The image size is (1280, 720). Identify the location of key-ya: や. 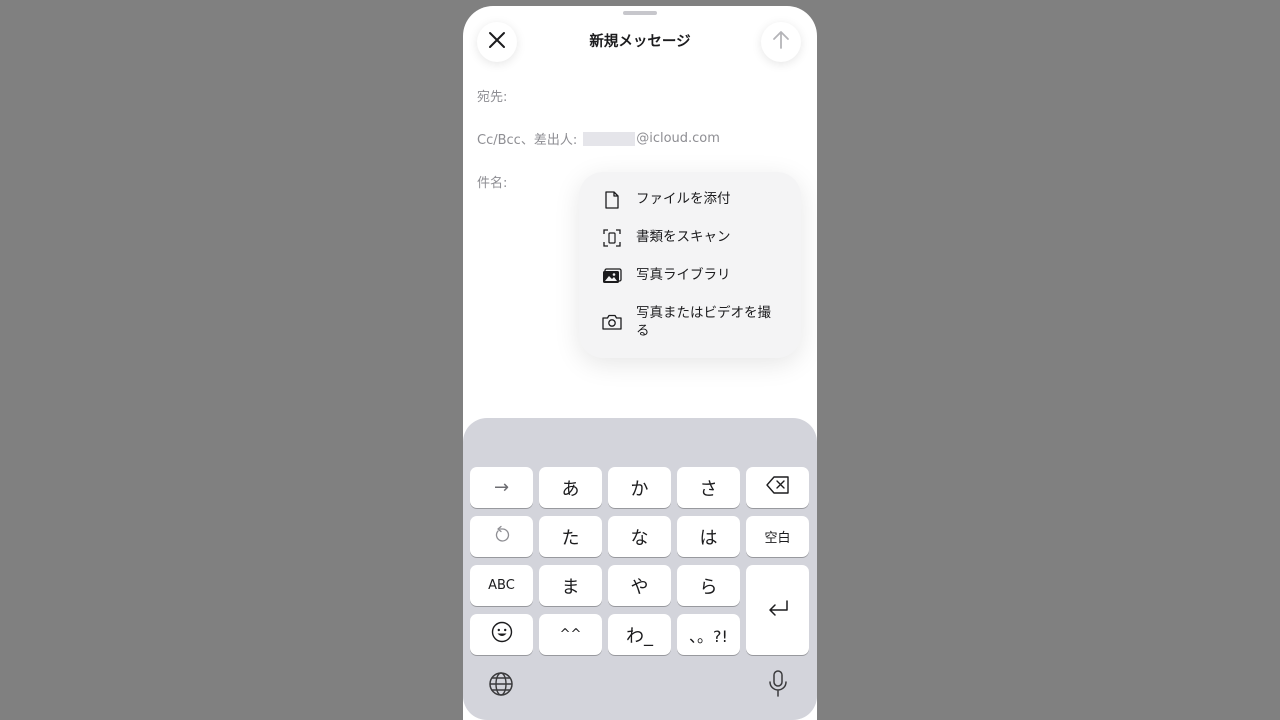
(639, 585).